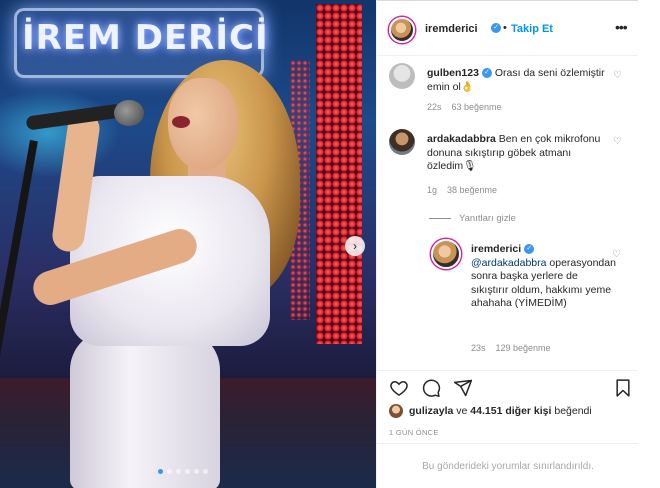 The height and width of the screenshot is (488, 660). I want to click on comment-time: 1g, so click(432, 190).